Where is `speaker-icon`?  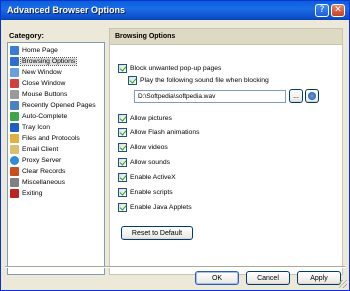
speaker-icon is located at coordinates (312, 96).